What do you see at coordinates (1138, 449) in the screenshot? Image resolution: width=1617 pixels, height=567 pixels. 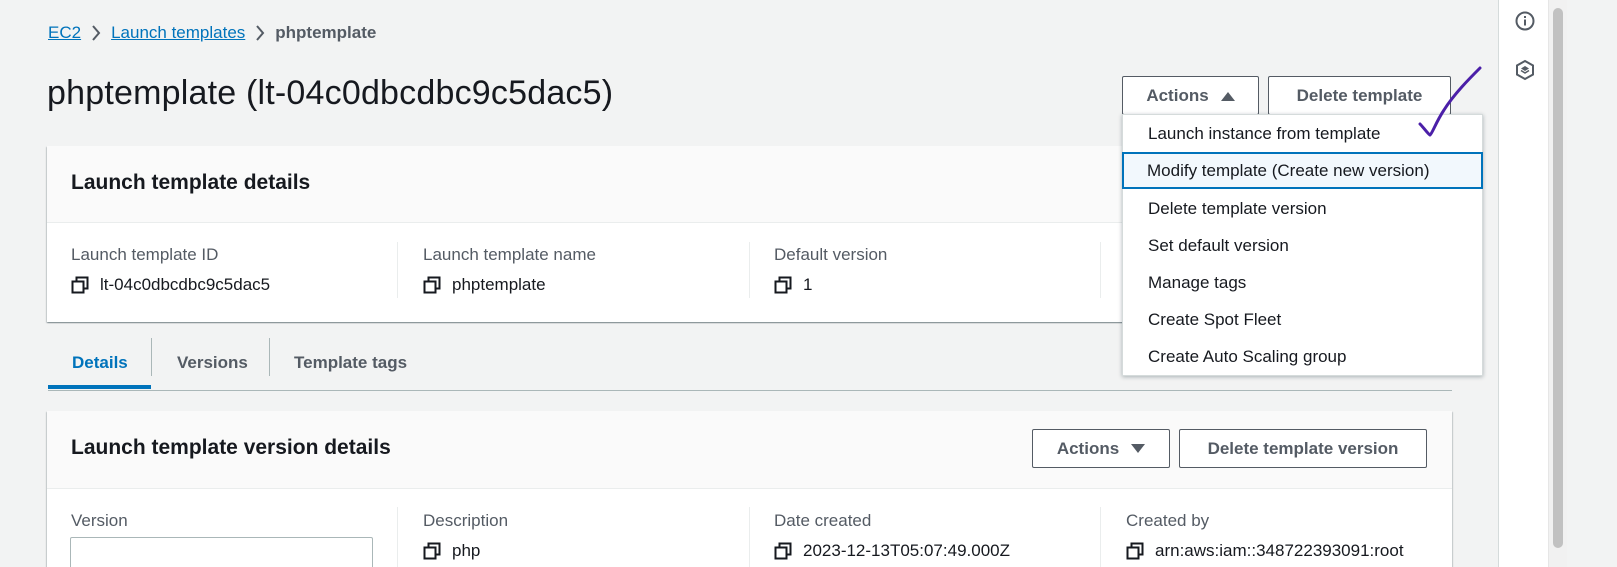 I see `caret-down-icon` at bounding box center [1138, 449].